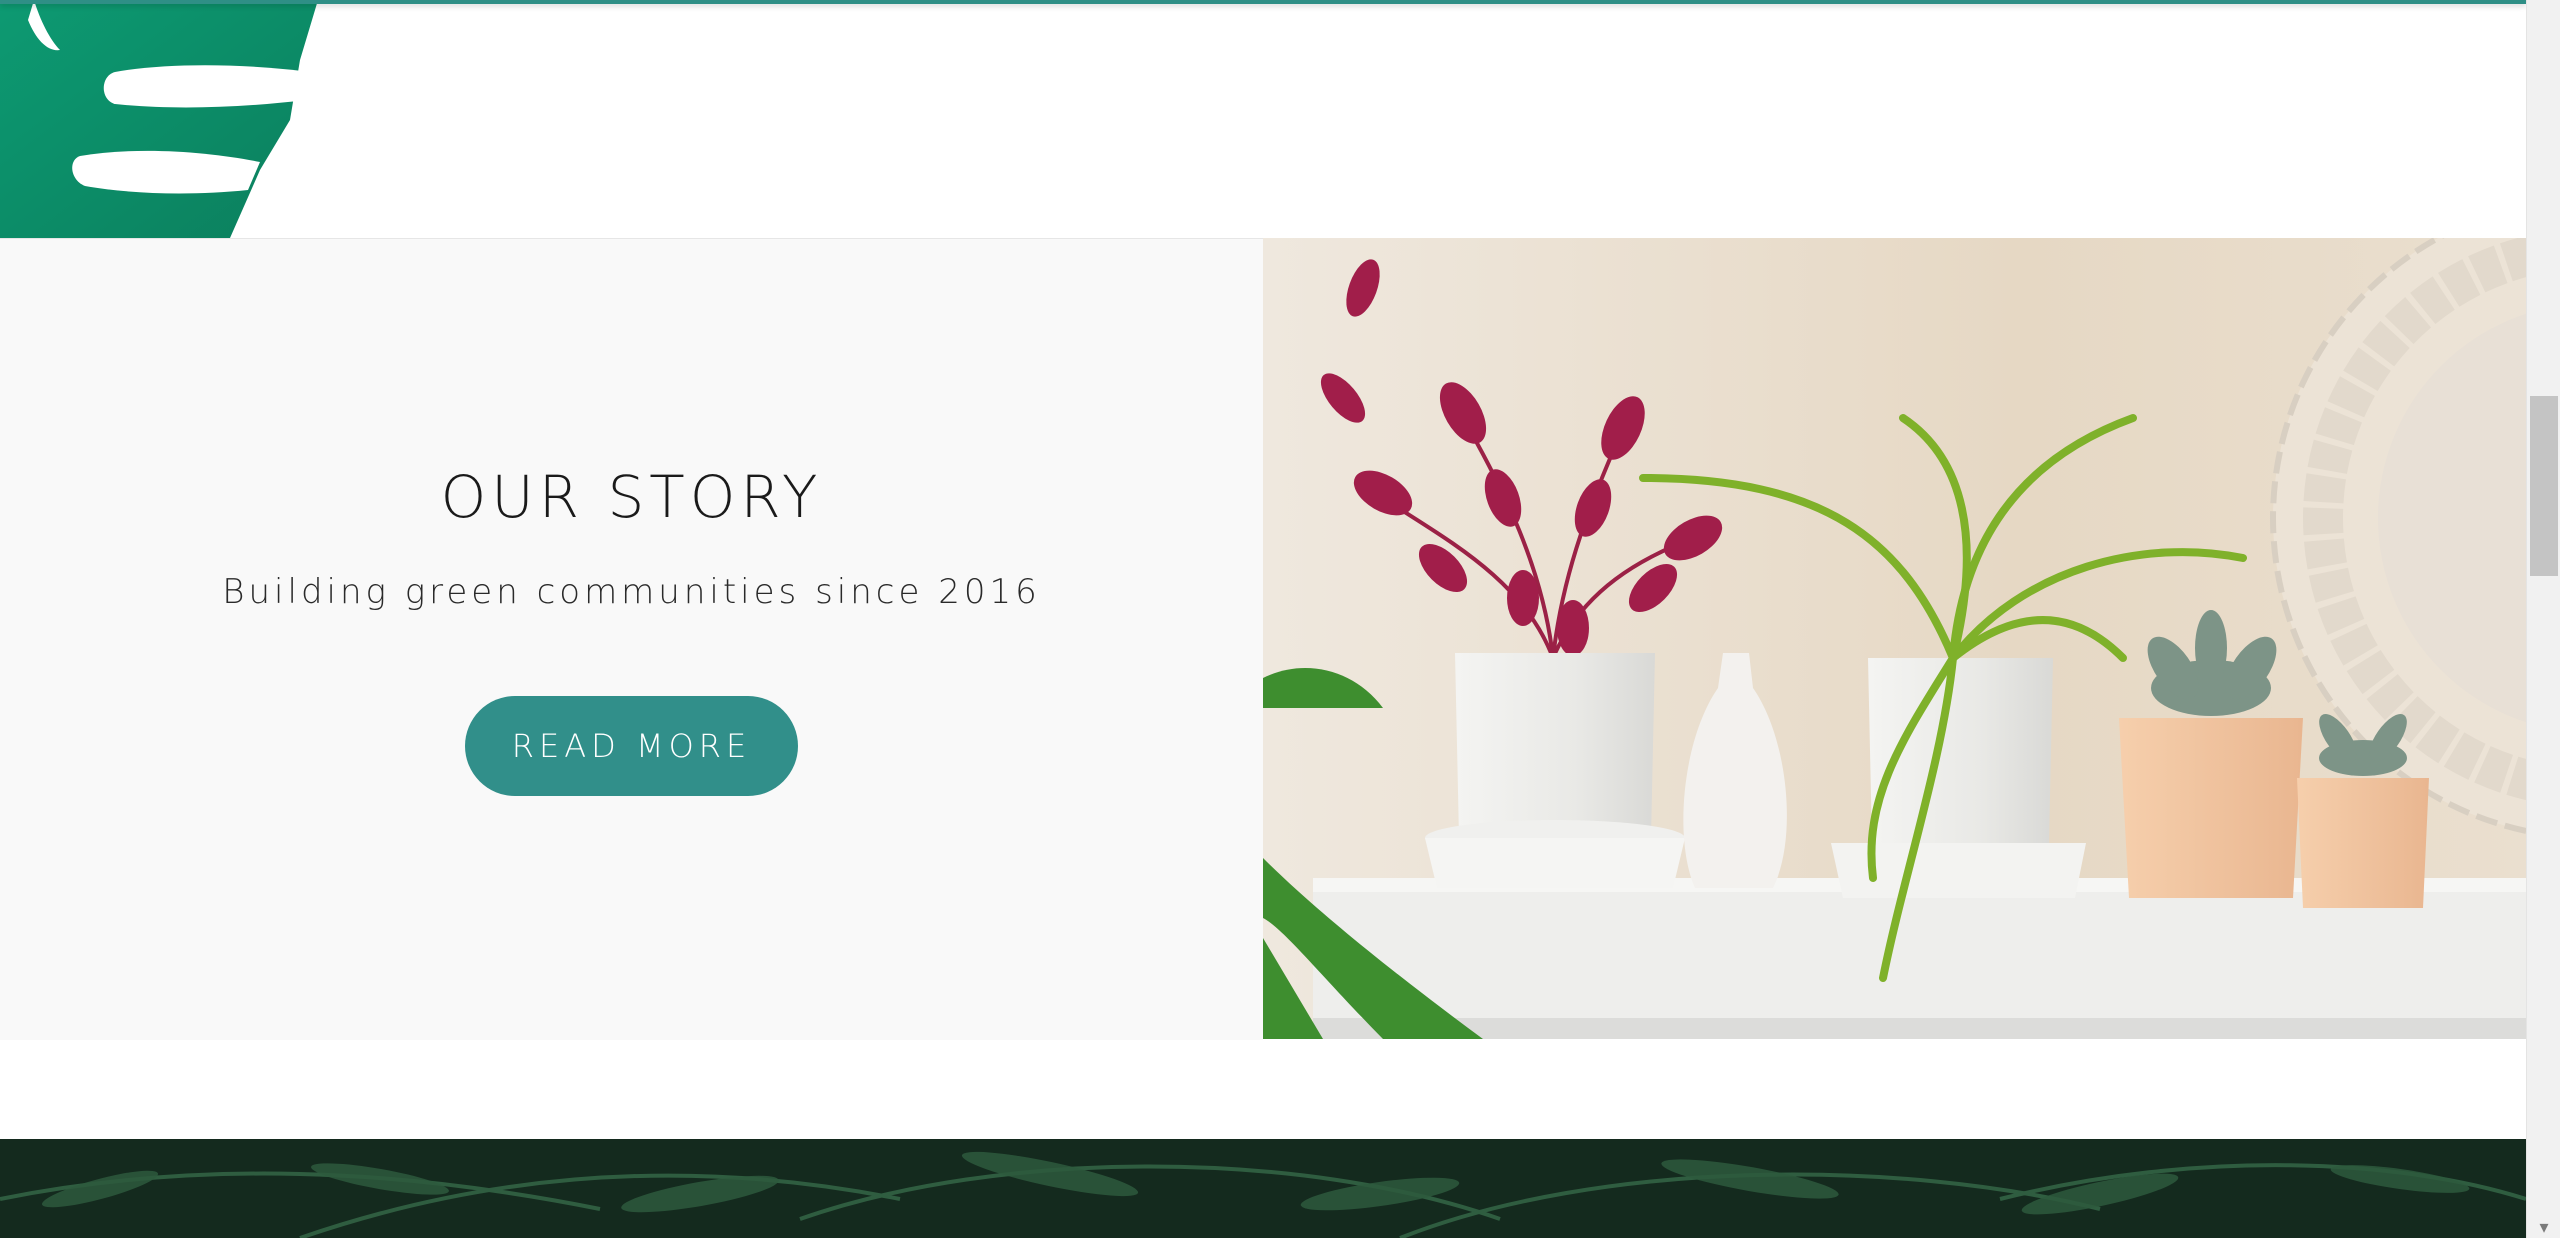 The image size is (2560, 1238). I want to click on scroll-down-icon: ▾, so click(2543, 1228).